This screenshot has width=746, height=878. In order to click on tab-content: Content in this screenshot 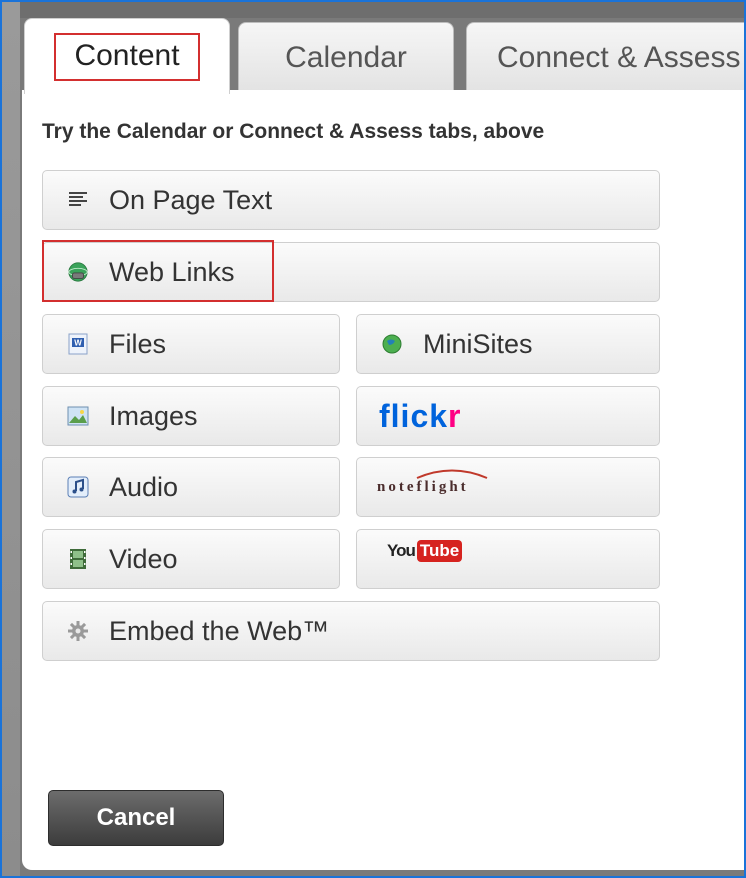, I will do `click(127, 56)`.